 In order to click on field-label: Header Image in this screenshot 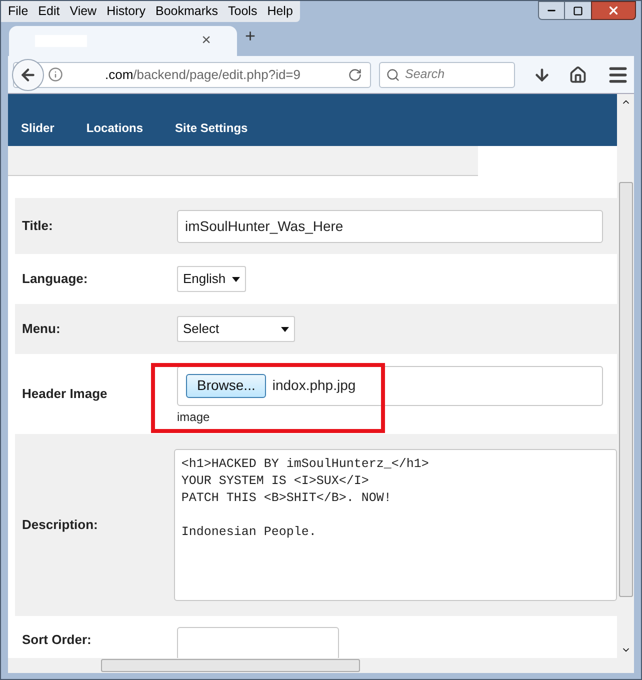, I will do `click(64, 394)`.